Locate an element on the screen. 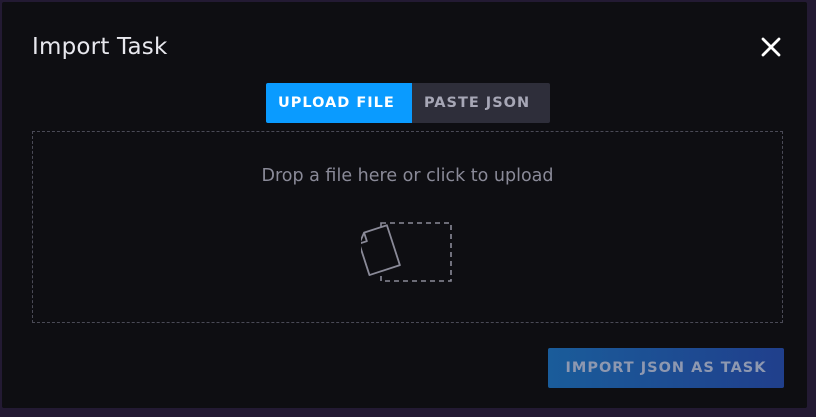  tab-upload-file: UPLOAD FILE is located at coordinates (339, 103).